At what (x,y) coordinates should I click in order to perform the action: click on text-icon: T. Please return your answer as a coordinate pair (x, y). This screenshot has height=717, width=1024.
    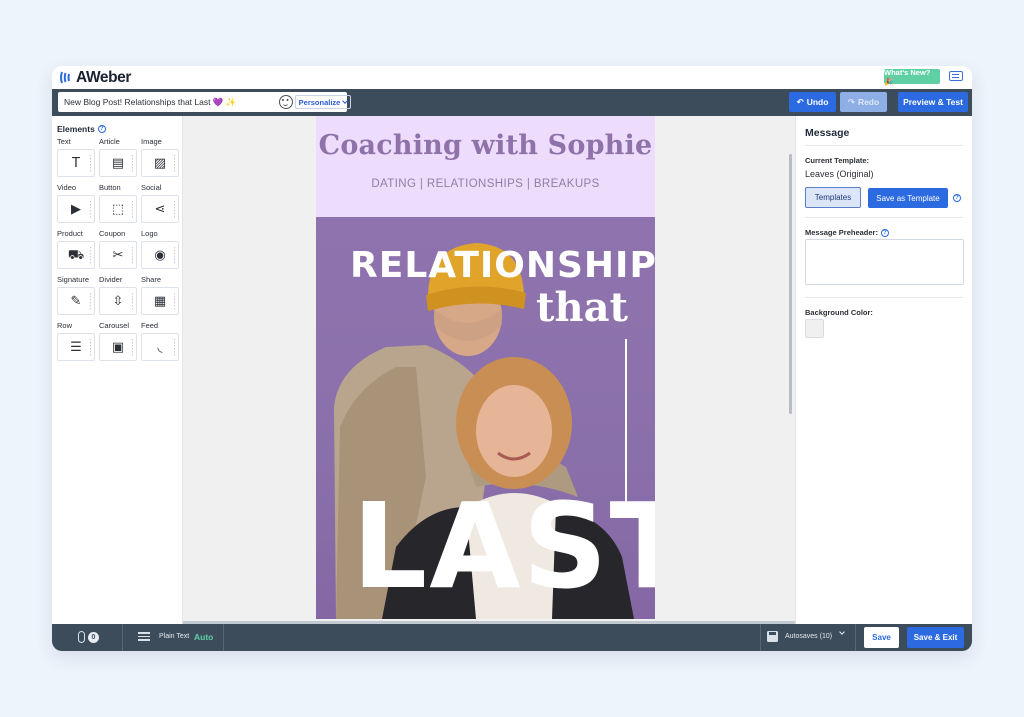
    Looking at the image, I should click on (76, 163).